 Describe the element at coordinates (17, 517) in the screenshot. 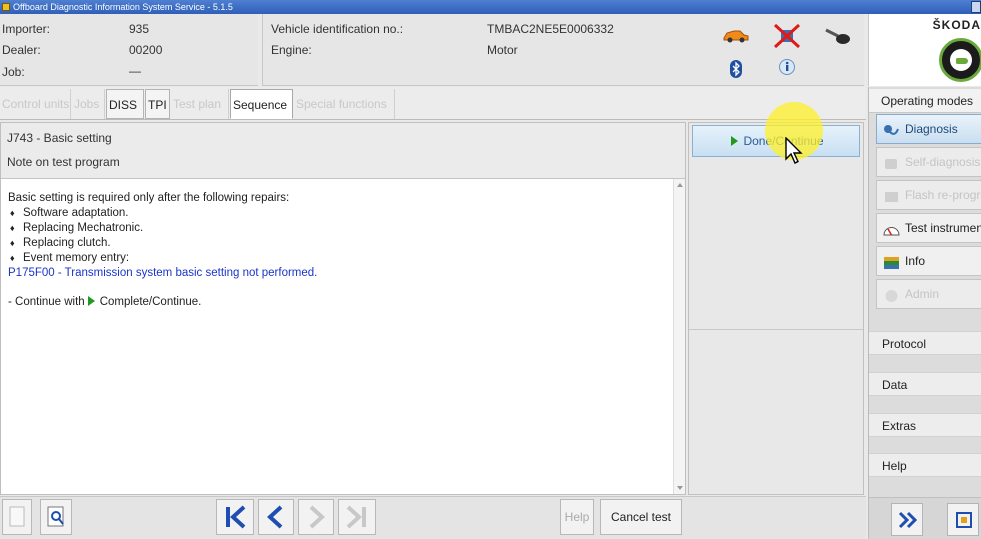

I see `print-preview-button` at that location.